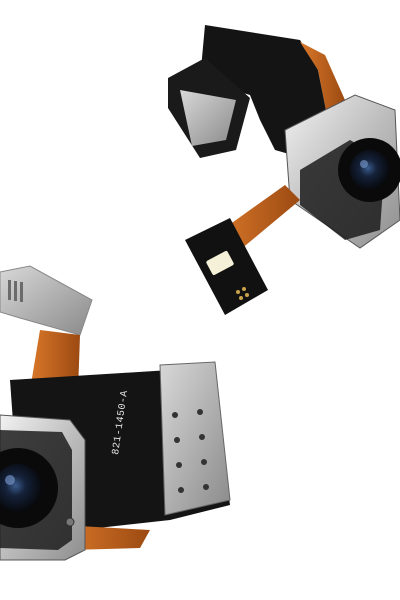  Describe the element at coordinates (46, 300) in the screenshot. I see `top-connector` at that location.